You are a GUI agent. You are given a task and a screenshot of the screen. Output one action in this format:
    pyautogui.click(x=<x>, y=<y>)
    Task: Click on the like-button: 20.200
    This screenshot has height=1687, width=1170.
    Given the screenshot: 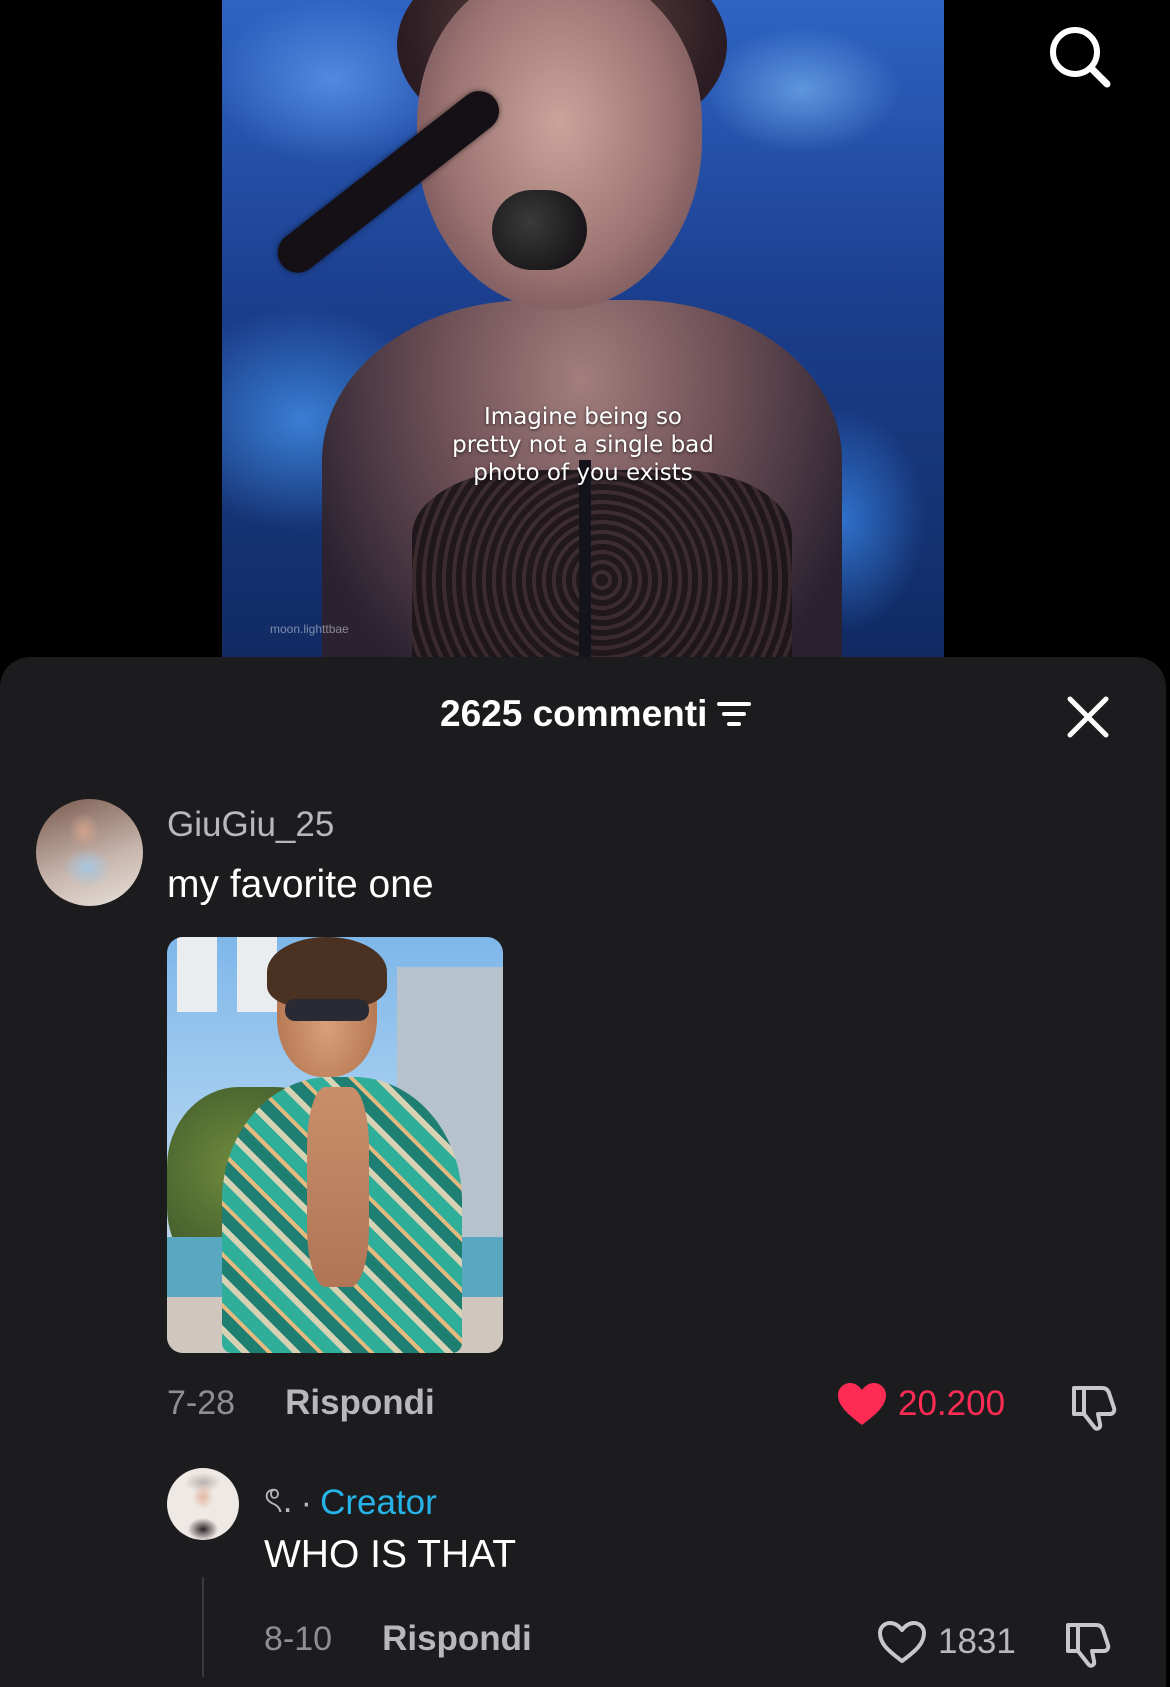 What is the action you would take?
    pyautogui.click(x=920, y=1404)
    